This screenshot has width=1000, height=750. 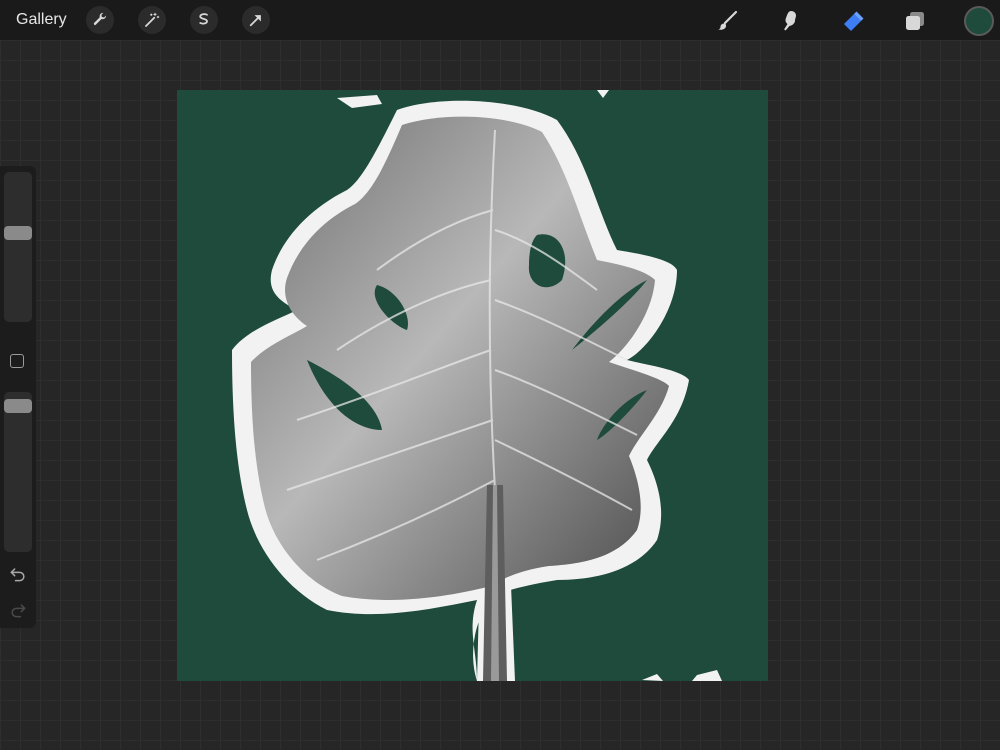 I want to click on opacity-slider-thumb, so click(x=18, y=406).